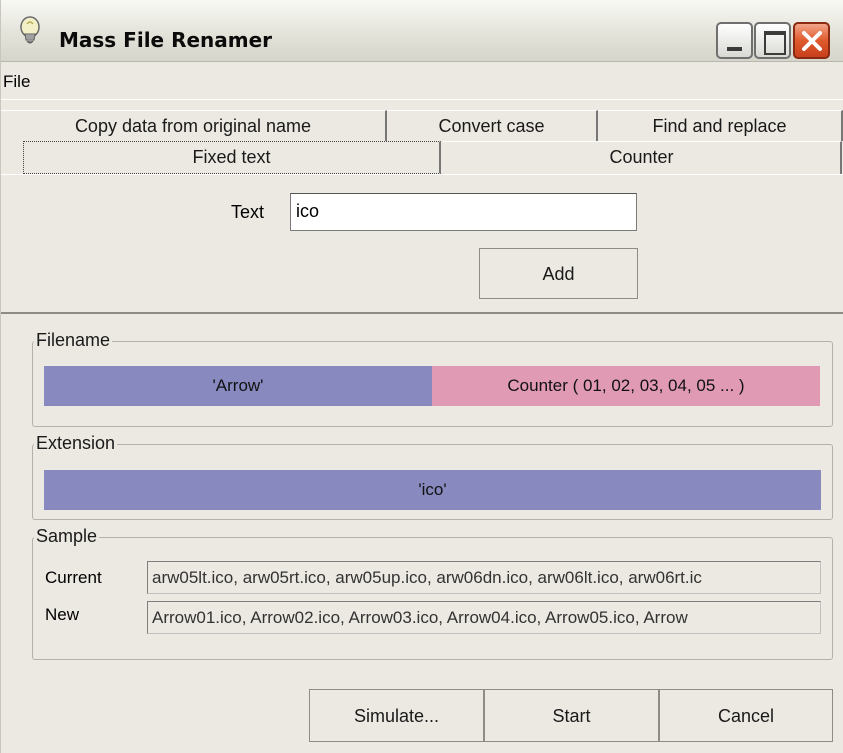 This screenshot has width=843, height=753. I want to click on menu-file: File, so click(16, 82).